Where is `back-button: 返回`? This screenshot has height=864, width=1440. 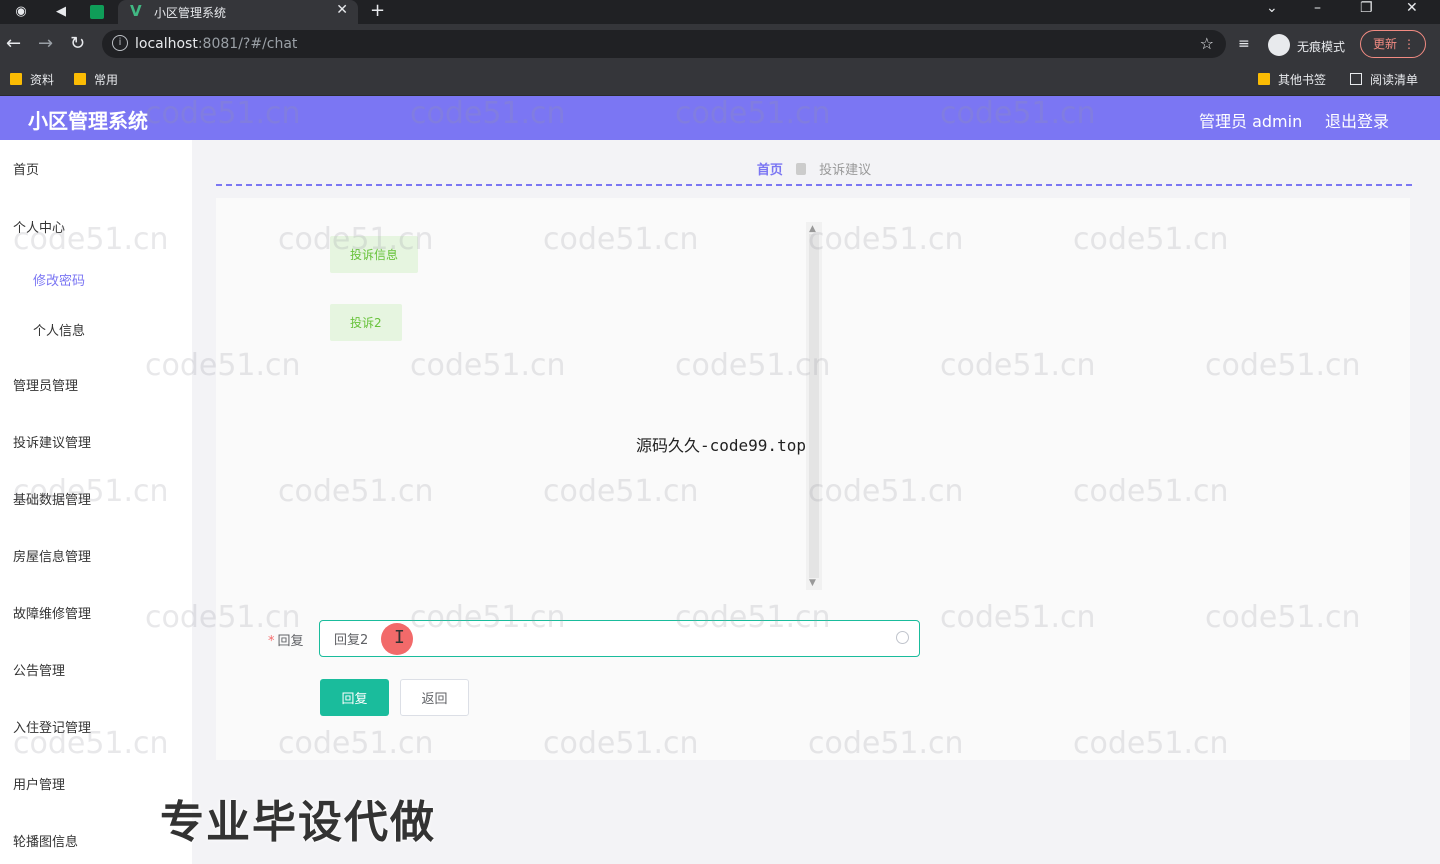 back-button: 返回 is located at coordinates (434, 697).